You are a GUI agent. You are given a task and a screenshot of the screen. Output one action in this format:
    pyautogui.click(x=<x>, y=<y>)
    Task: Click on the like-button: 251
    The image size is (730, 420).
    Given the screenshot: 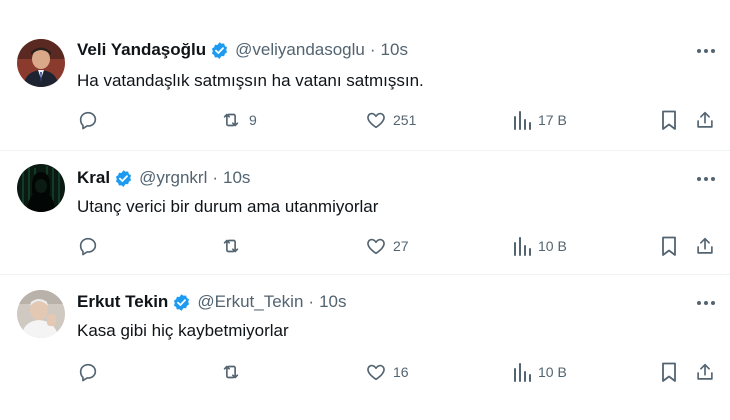 What is the action you would take?
    pyautogui.click(x=390, y=120)
    